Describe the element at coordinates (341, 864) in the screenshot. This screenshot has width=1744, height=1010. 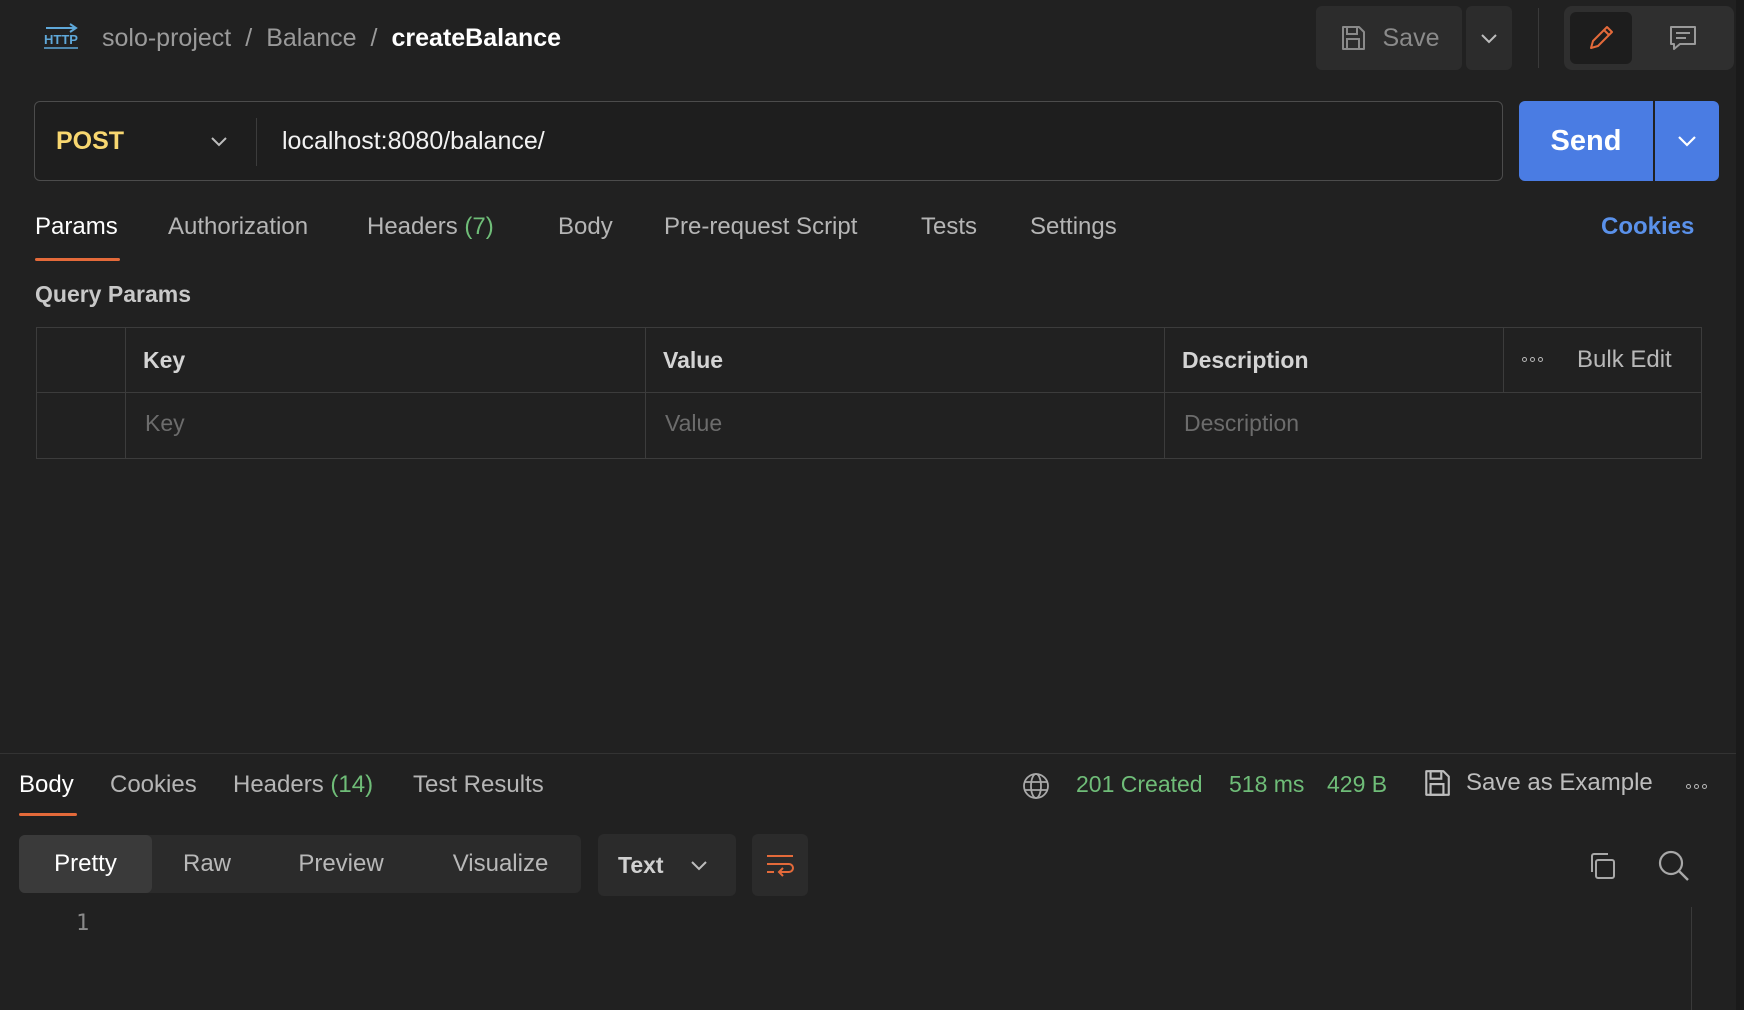
I see `view-preview: Preview` at that location.